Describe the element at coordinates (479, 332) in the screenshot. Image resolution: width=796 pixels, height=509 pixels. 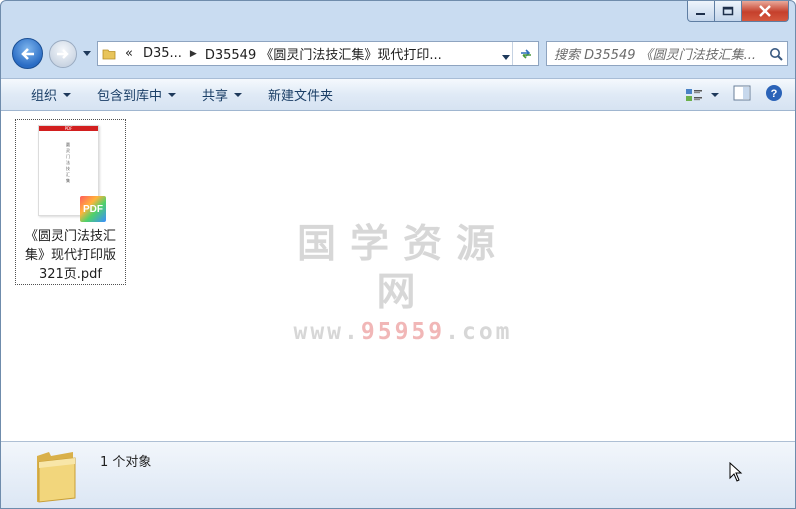
I see `watermark-url-suffix: .com` at that location.